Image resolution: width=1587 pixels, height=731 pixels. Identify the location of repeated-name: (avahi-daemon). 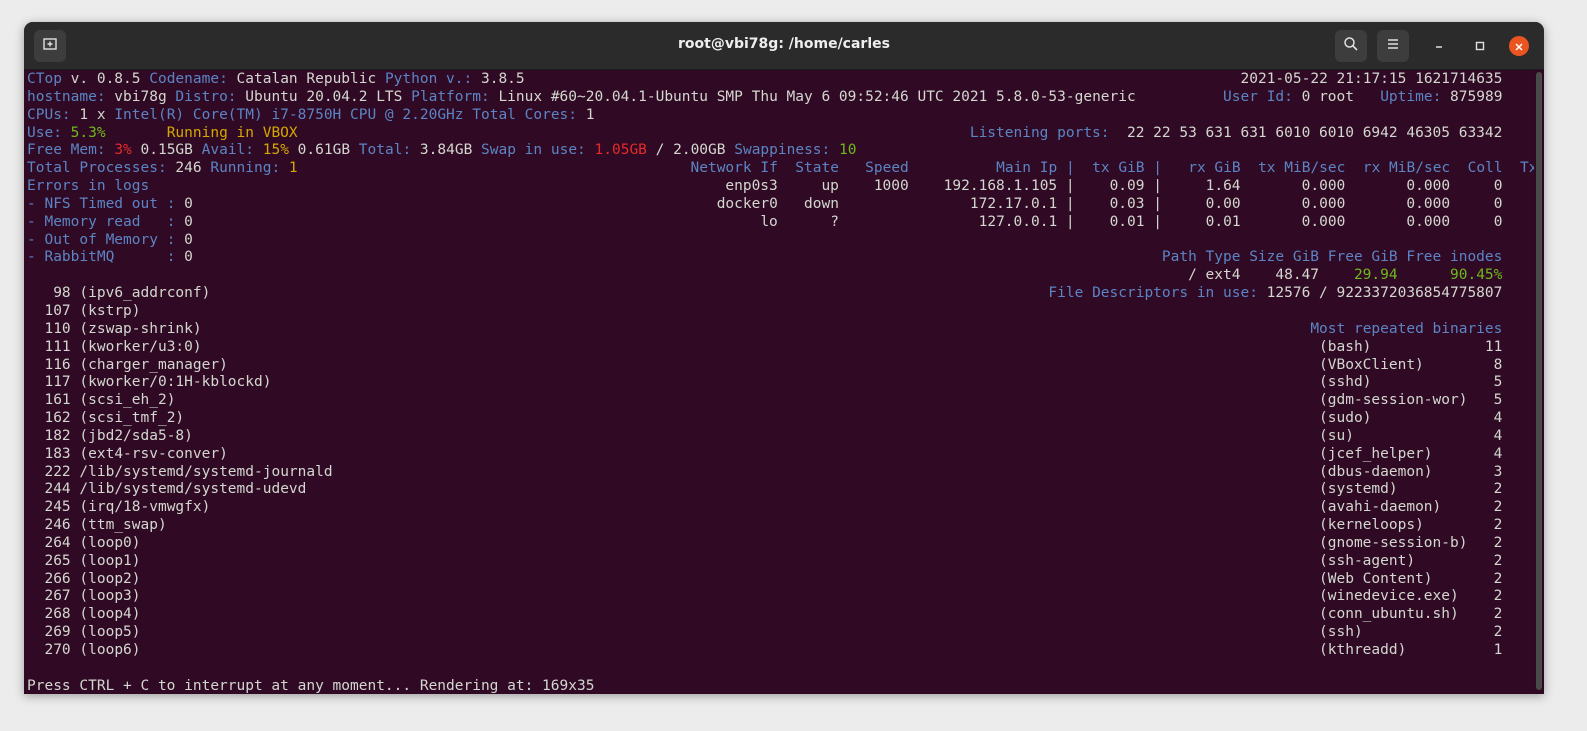
(1380, 507).